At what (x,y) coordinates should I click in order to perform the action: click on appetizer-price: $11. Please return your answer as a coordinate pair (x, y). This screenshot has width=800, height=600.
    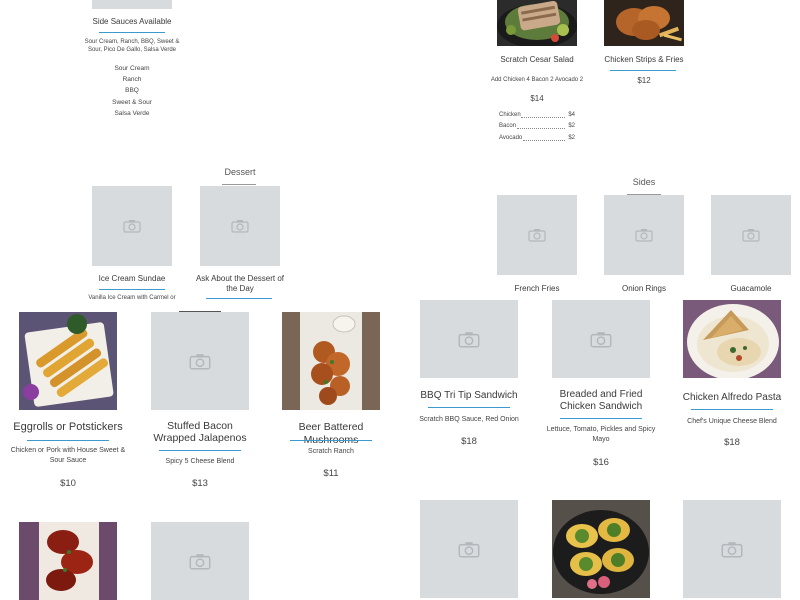
    Looking at the image, I should click on (331, 473).